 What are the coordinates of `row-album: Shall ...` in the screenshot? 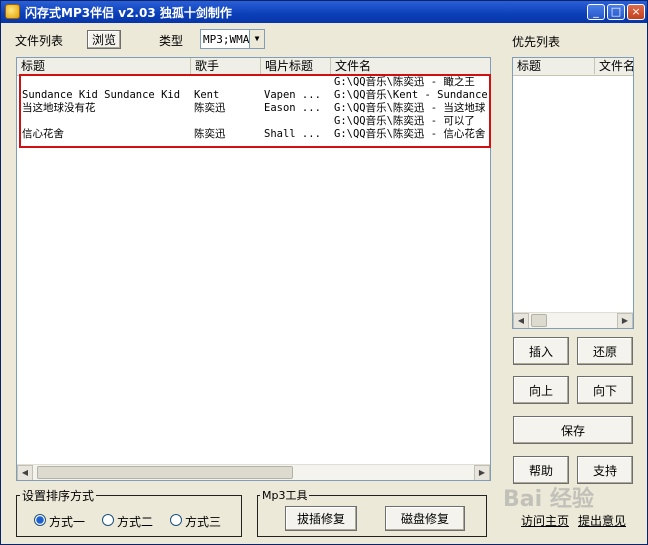 It's located at (292, 134).